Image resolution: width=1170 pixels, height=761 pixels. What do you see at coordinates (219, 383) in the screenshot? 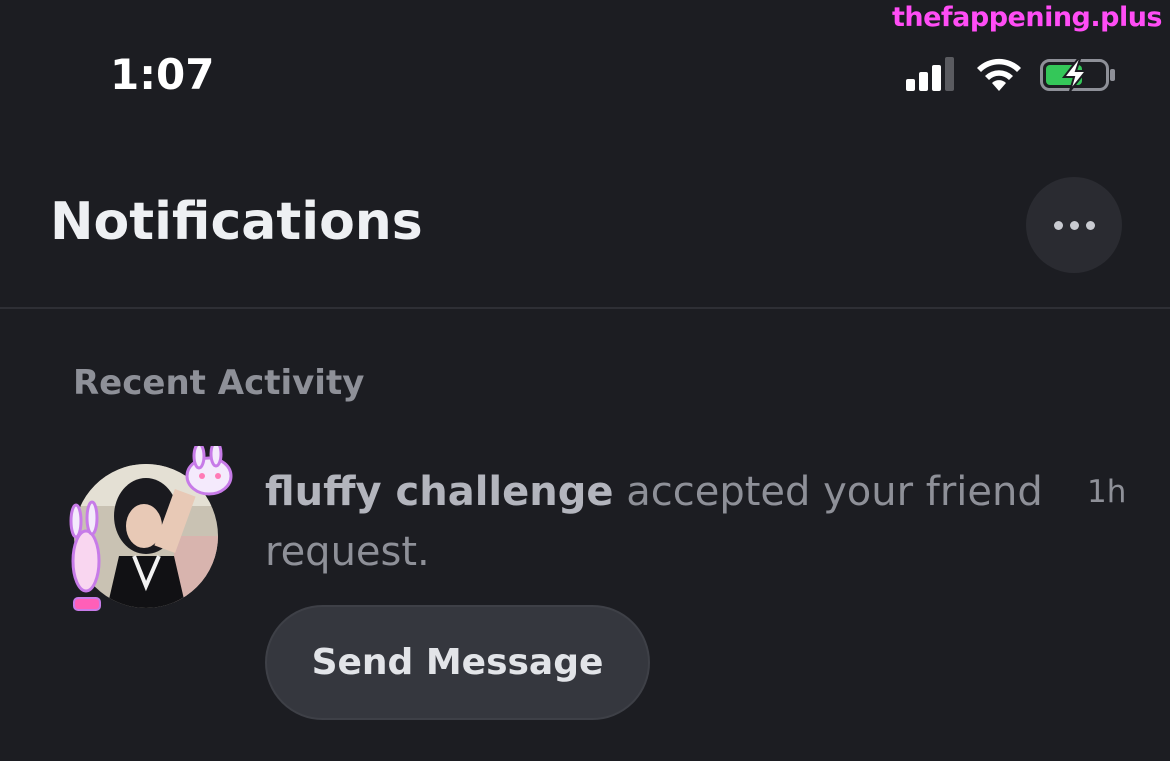
I see `section-heading-recent-activity: Recent Activity` at bounding box center [219, 383].